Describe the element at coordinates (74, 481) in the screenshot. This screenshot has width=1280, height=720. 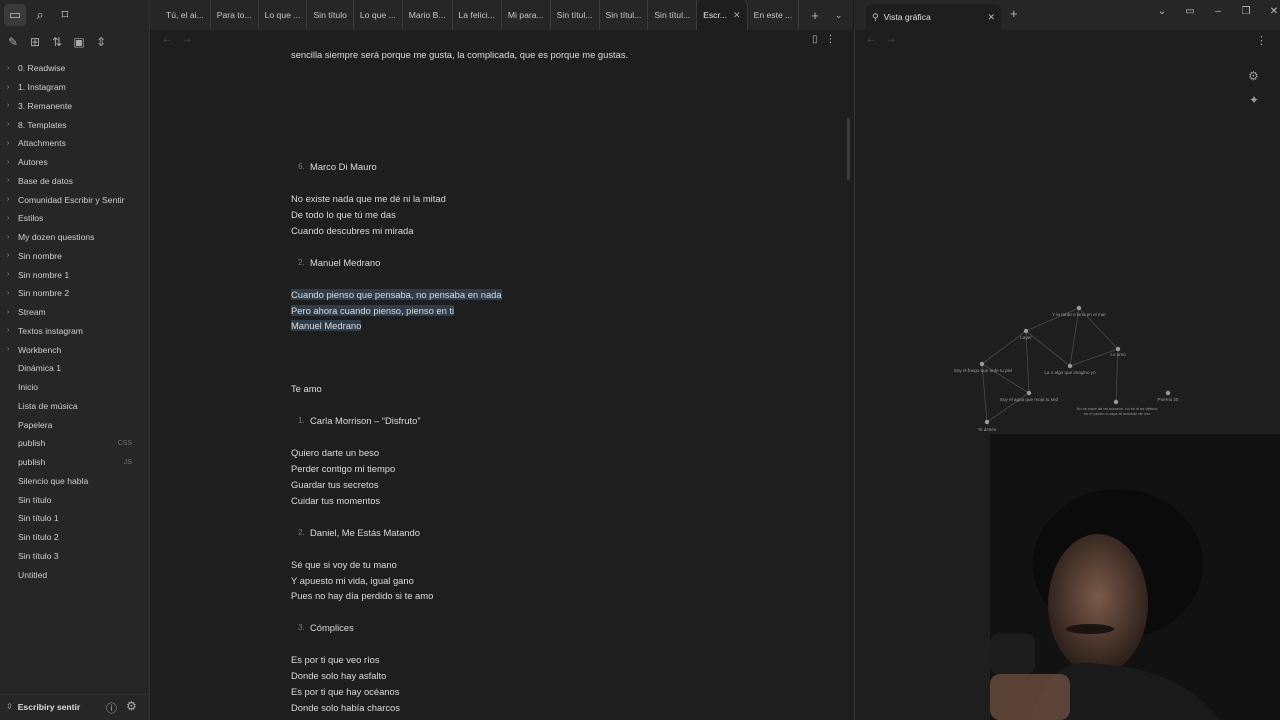
I see `file-item: Silencio que habla` at that location.